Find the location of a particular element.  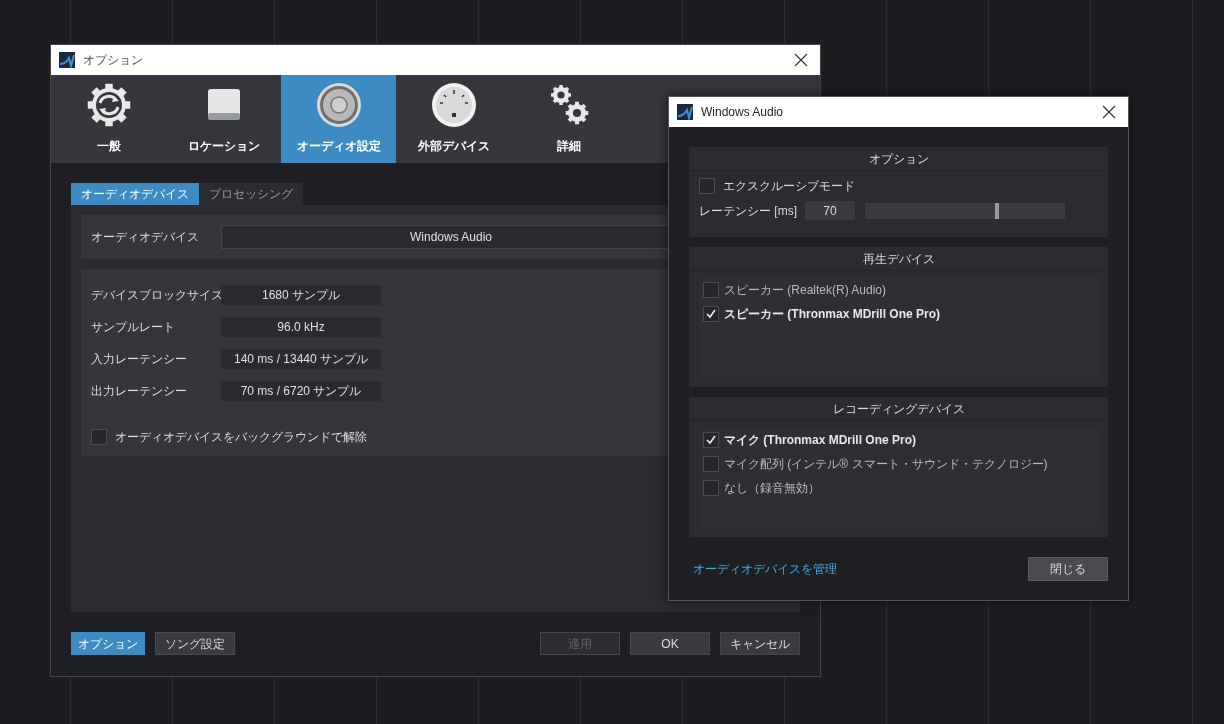

section-heading: オプション is located at coordinates (898, 159).